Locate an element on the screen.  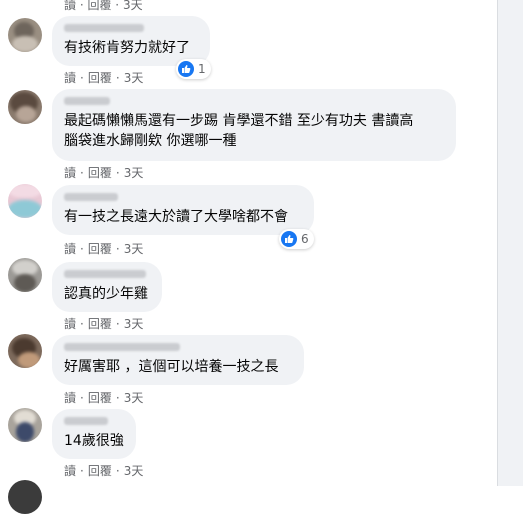
comment-bubble: 14歲很強 is located at coordinates (94, 434).